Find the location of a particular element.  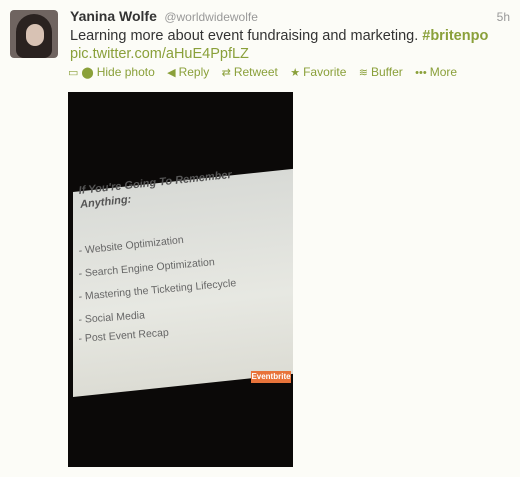

hide-photo-action: ▭ ⬤ Hide photo is located at coordinates (111, 72).